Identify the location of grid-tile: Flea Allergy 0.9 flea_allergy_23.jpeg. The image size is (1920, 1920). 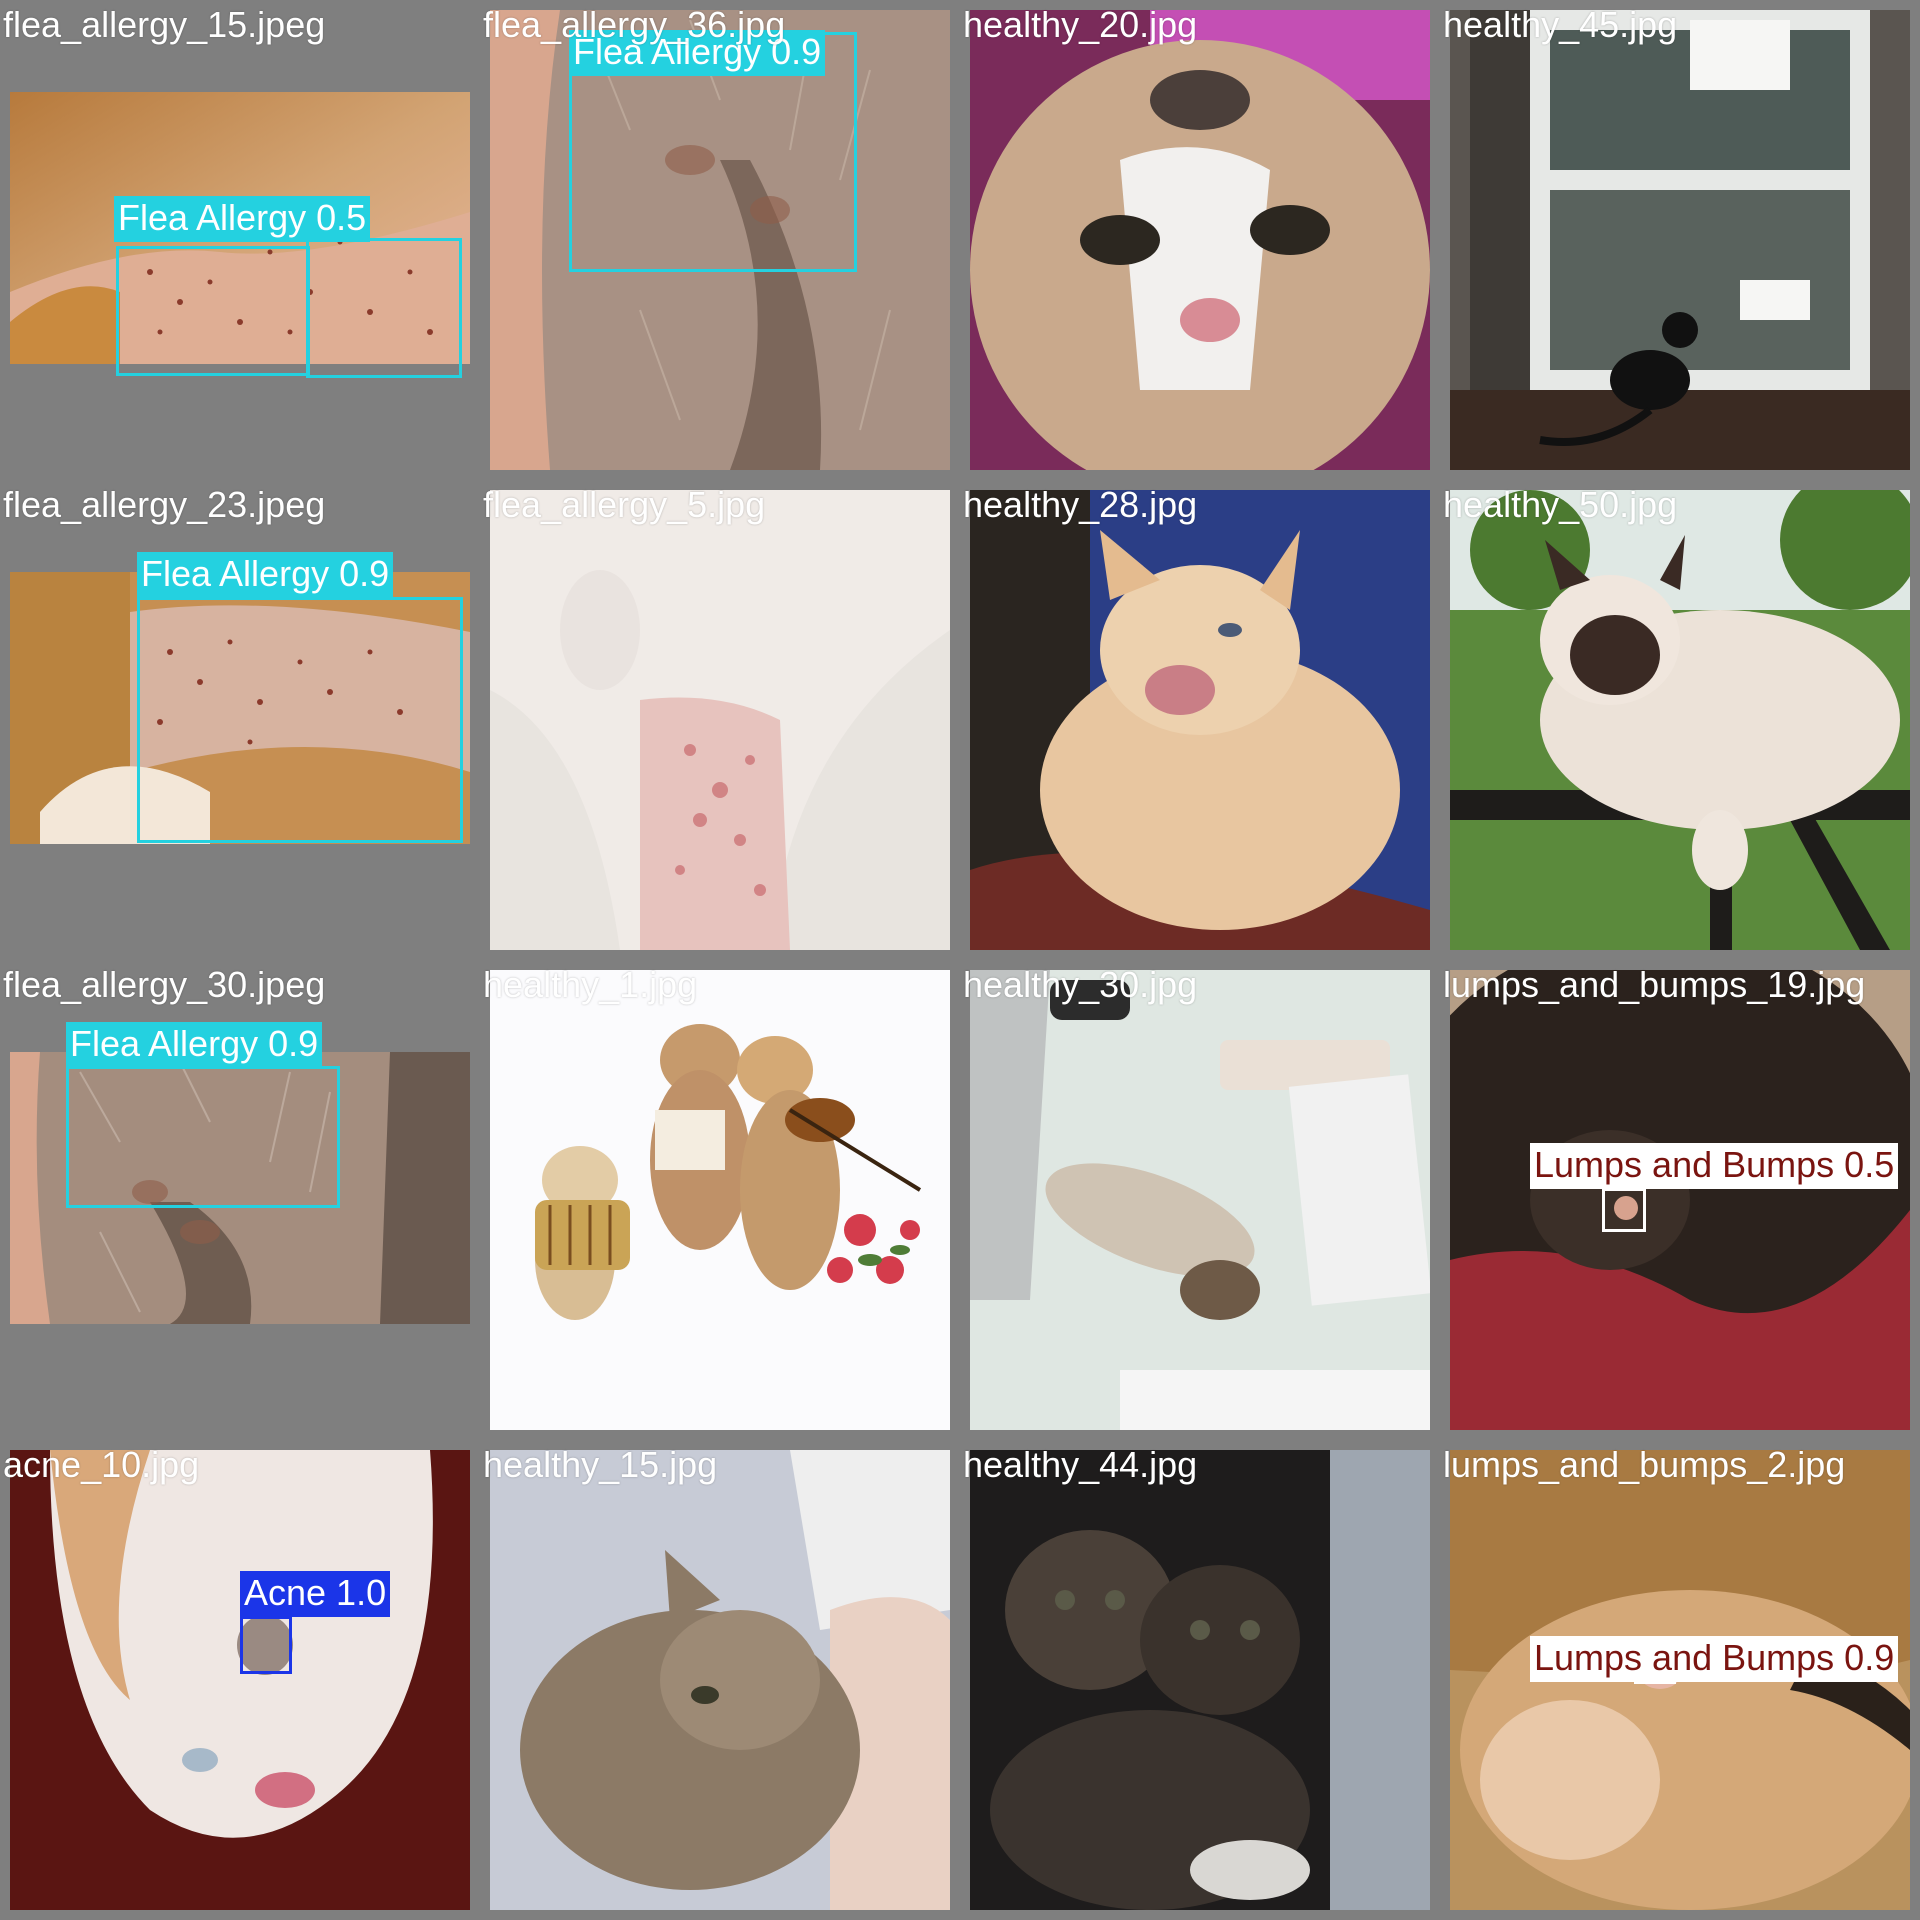
(240, 720).